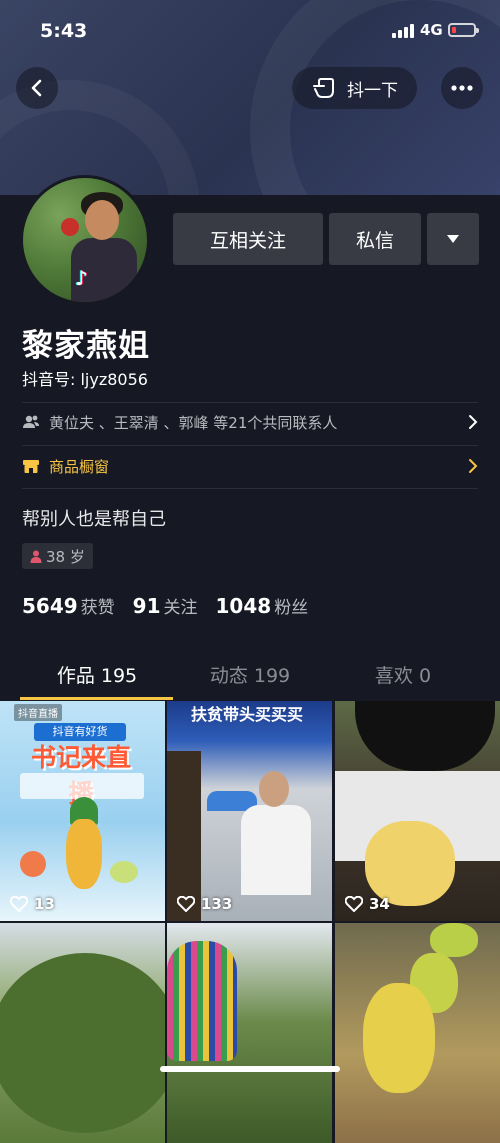 This screenshot has height=1143, width=500. I want to click on shop-window-row: 商品橱窗, so click(250, 466).